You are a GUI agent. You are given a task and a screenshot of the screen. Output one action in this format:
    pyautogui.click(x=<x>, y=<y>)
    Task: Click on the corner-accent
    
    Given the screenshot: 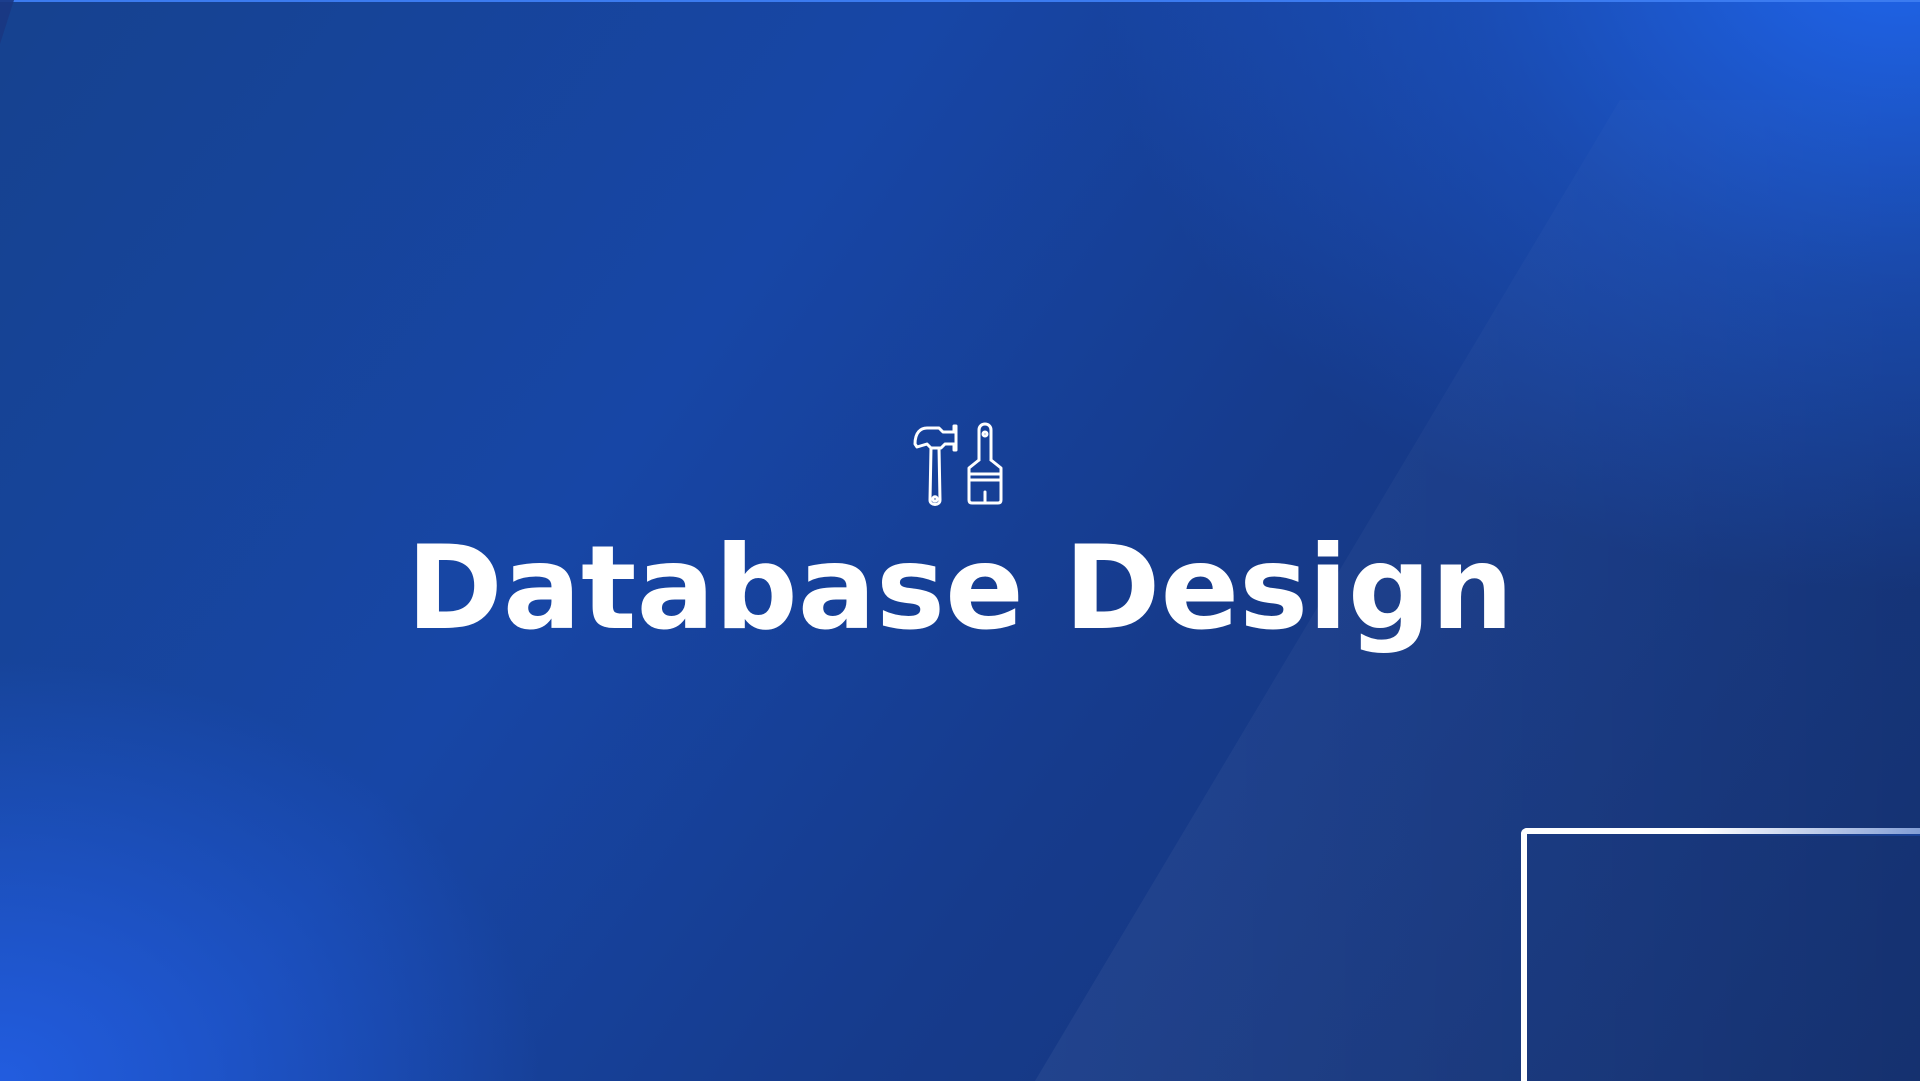 What is the action you would take?
    pyautogui.click(x=7, y=22)
    